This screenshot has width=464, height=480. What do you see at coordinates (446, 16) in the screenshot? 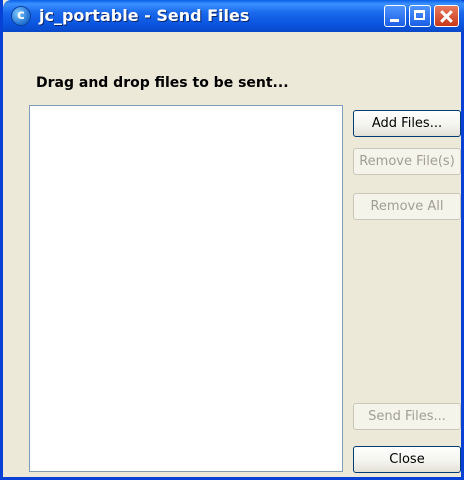
I see `close-window-button` at bounding box center [446, 16].